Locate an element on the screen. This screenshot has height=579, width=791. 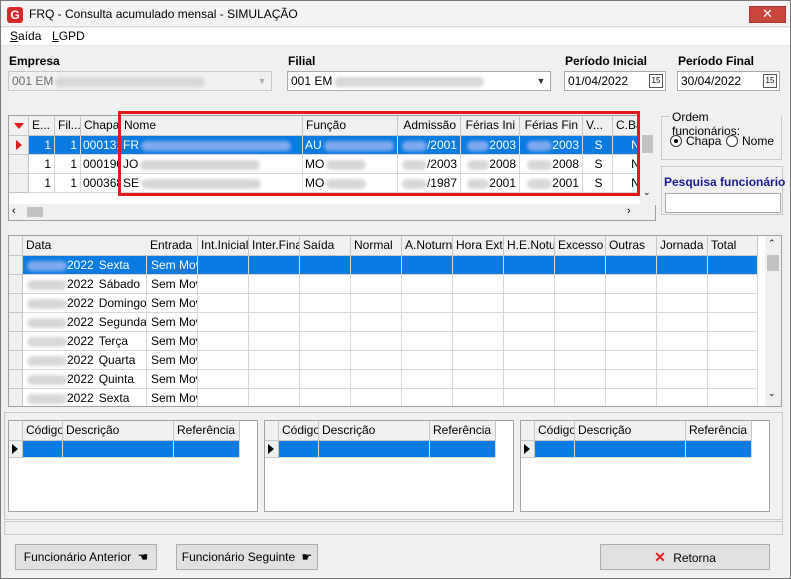
days-vscrollbar: ⌃ ⌄ is located at coordinates (773, 321).